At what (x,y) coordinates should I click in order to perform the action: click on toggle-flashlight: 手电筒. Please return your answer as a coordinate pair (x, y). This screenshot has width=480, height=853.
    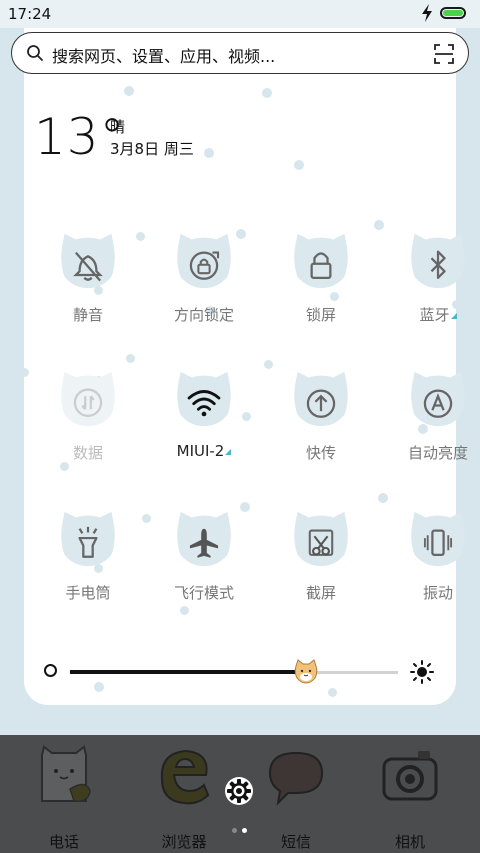
    Looking at the image, I should click on (88, 565).